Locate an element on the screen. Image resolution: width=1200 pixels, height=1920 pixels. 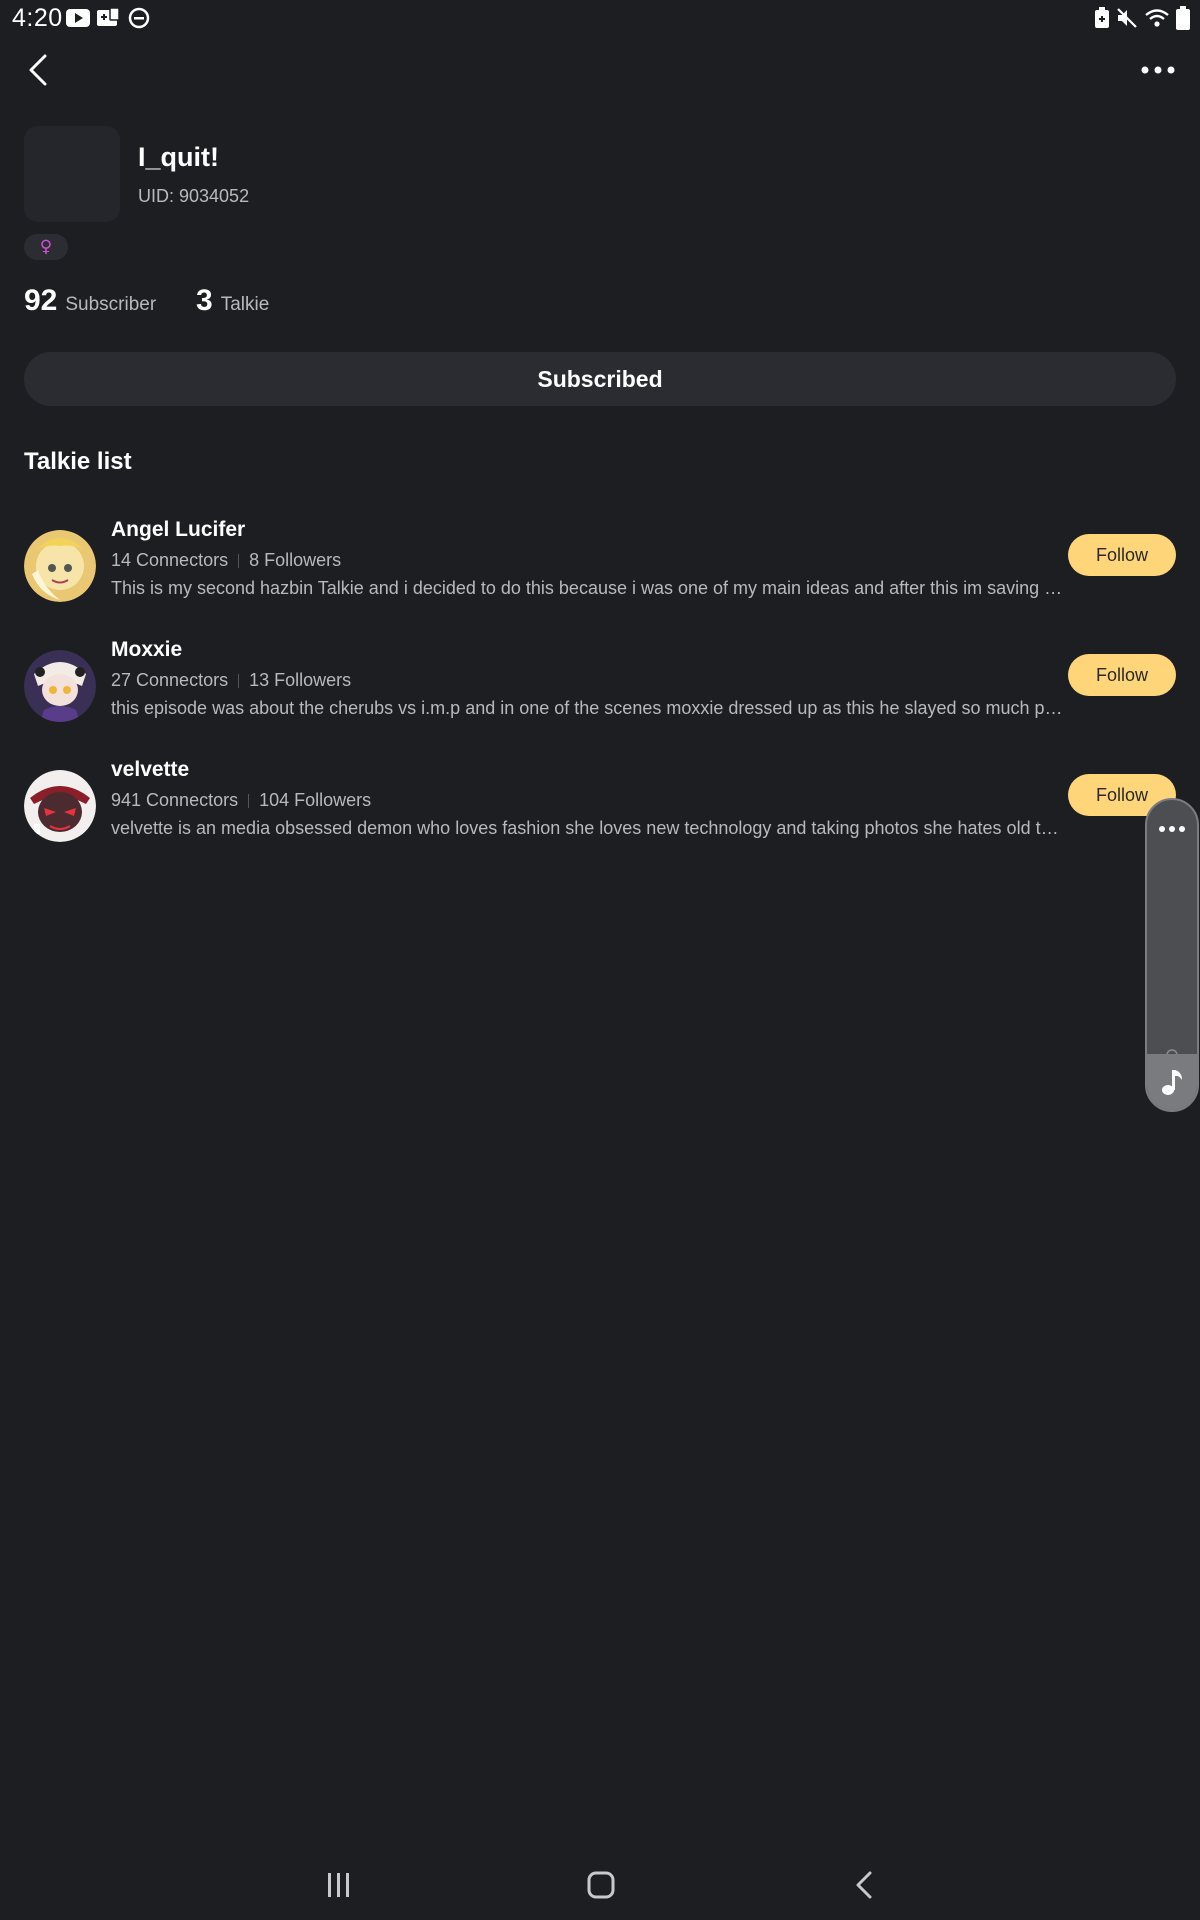
subscriber-label: Subscriber is located at coordinates (111, 304).